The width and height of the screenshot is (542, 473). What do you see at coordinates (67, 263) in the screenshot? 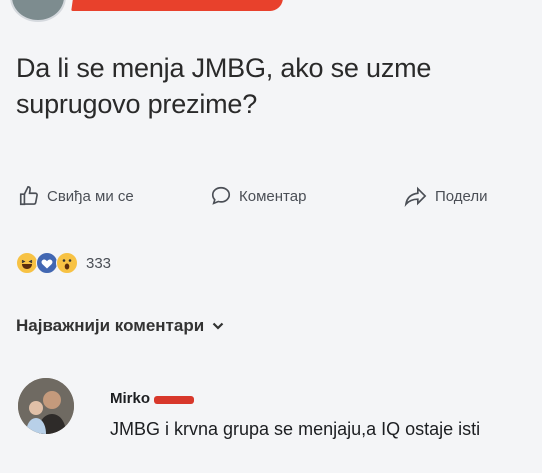
I see `wow-reaction-icon` at bounding box center [67, 263].